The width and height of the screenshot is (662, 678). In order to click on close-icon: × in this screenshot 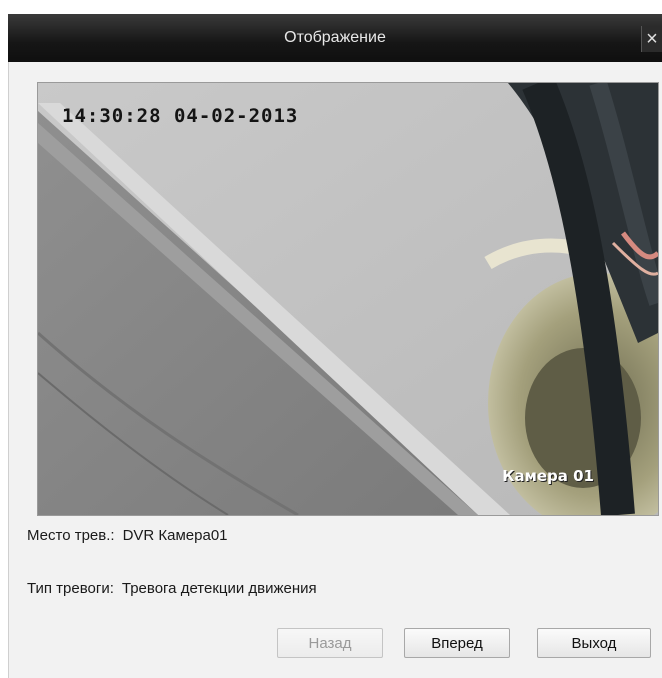, I will do `click(652, 39)`.